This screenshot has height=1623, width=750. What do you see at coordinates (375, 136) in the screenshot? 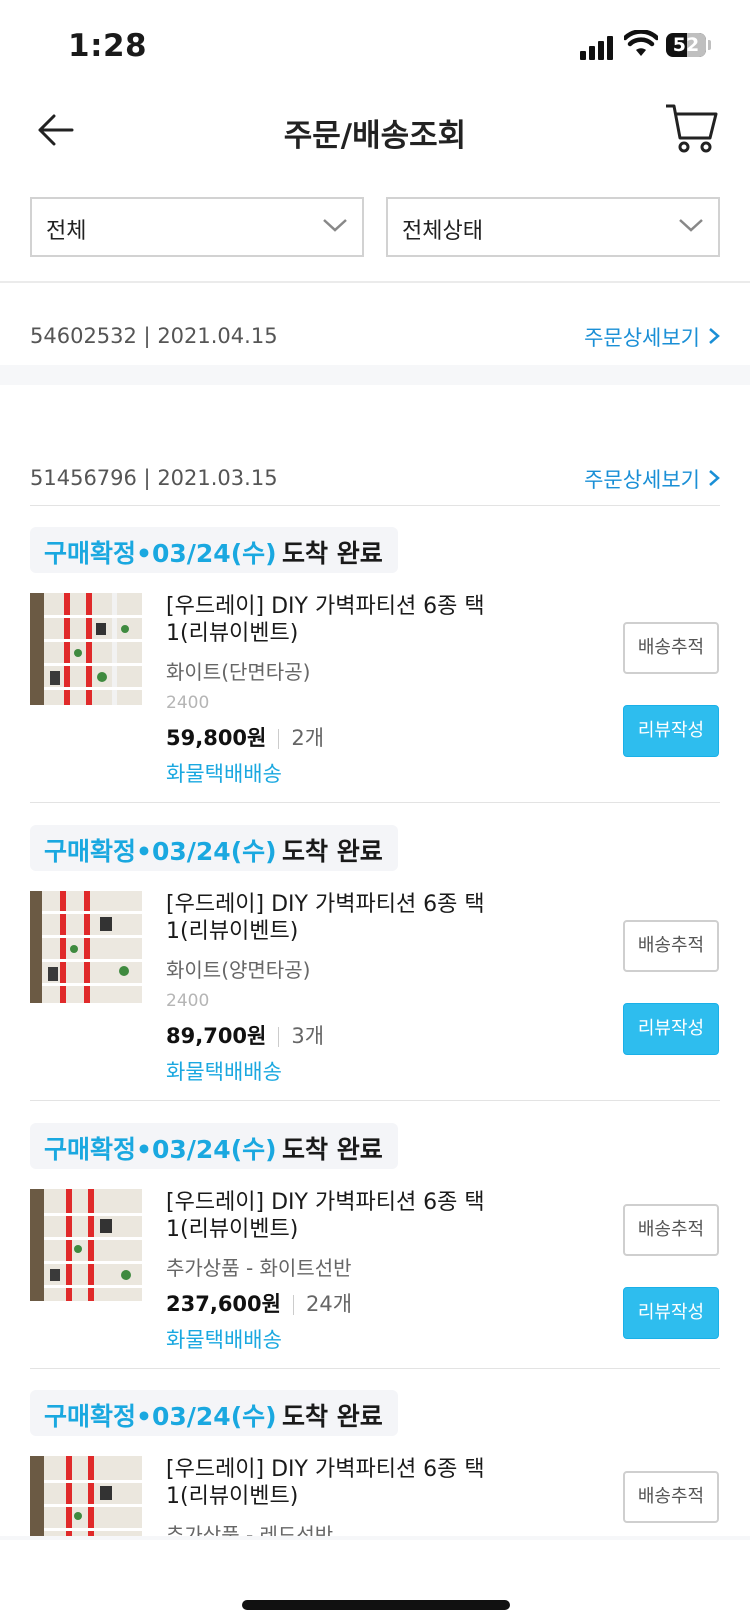
I see `page-title: 주문/배송조회` at bounding box center [375, 136].